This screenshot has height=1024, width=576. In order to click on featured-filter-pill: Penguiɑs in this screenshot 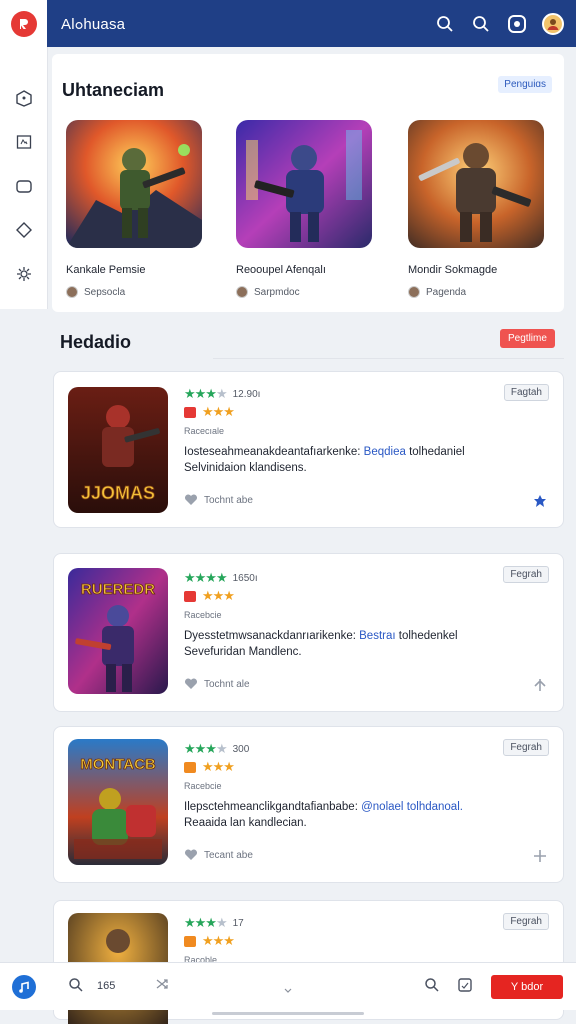, I will do `click(525, 84)`.